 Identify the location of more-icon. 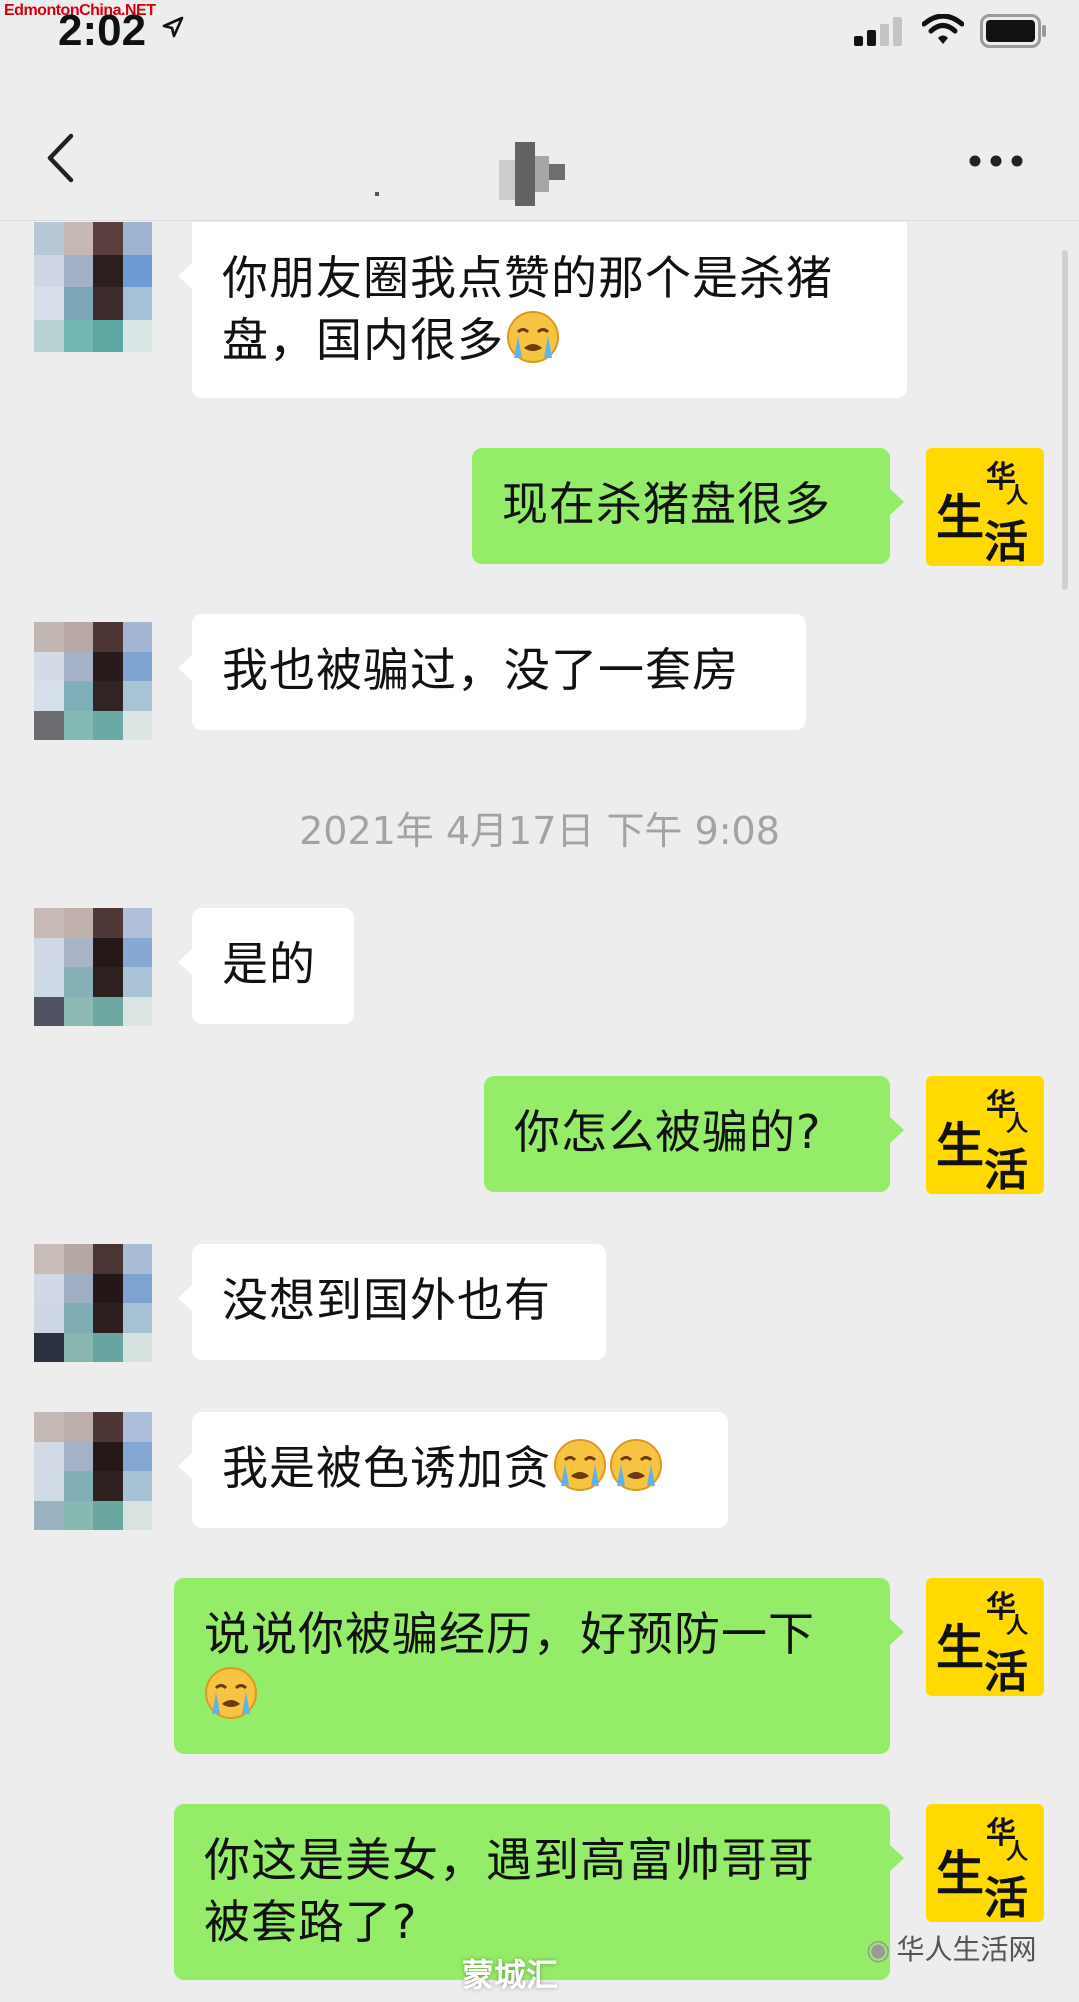
(996, 161).